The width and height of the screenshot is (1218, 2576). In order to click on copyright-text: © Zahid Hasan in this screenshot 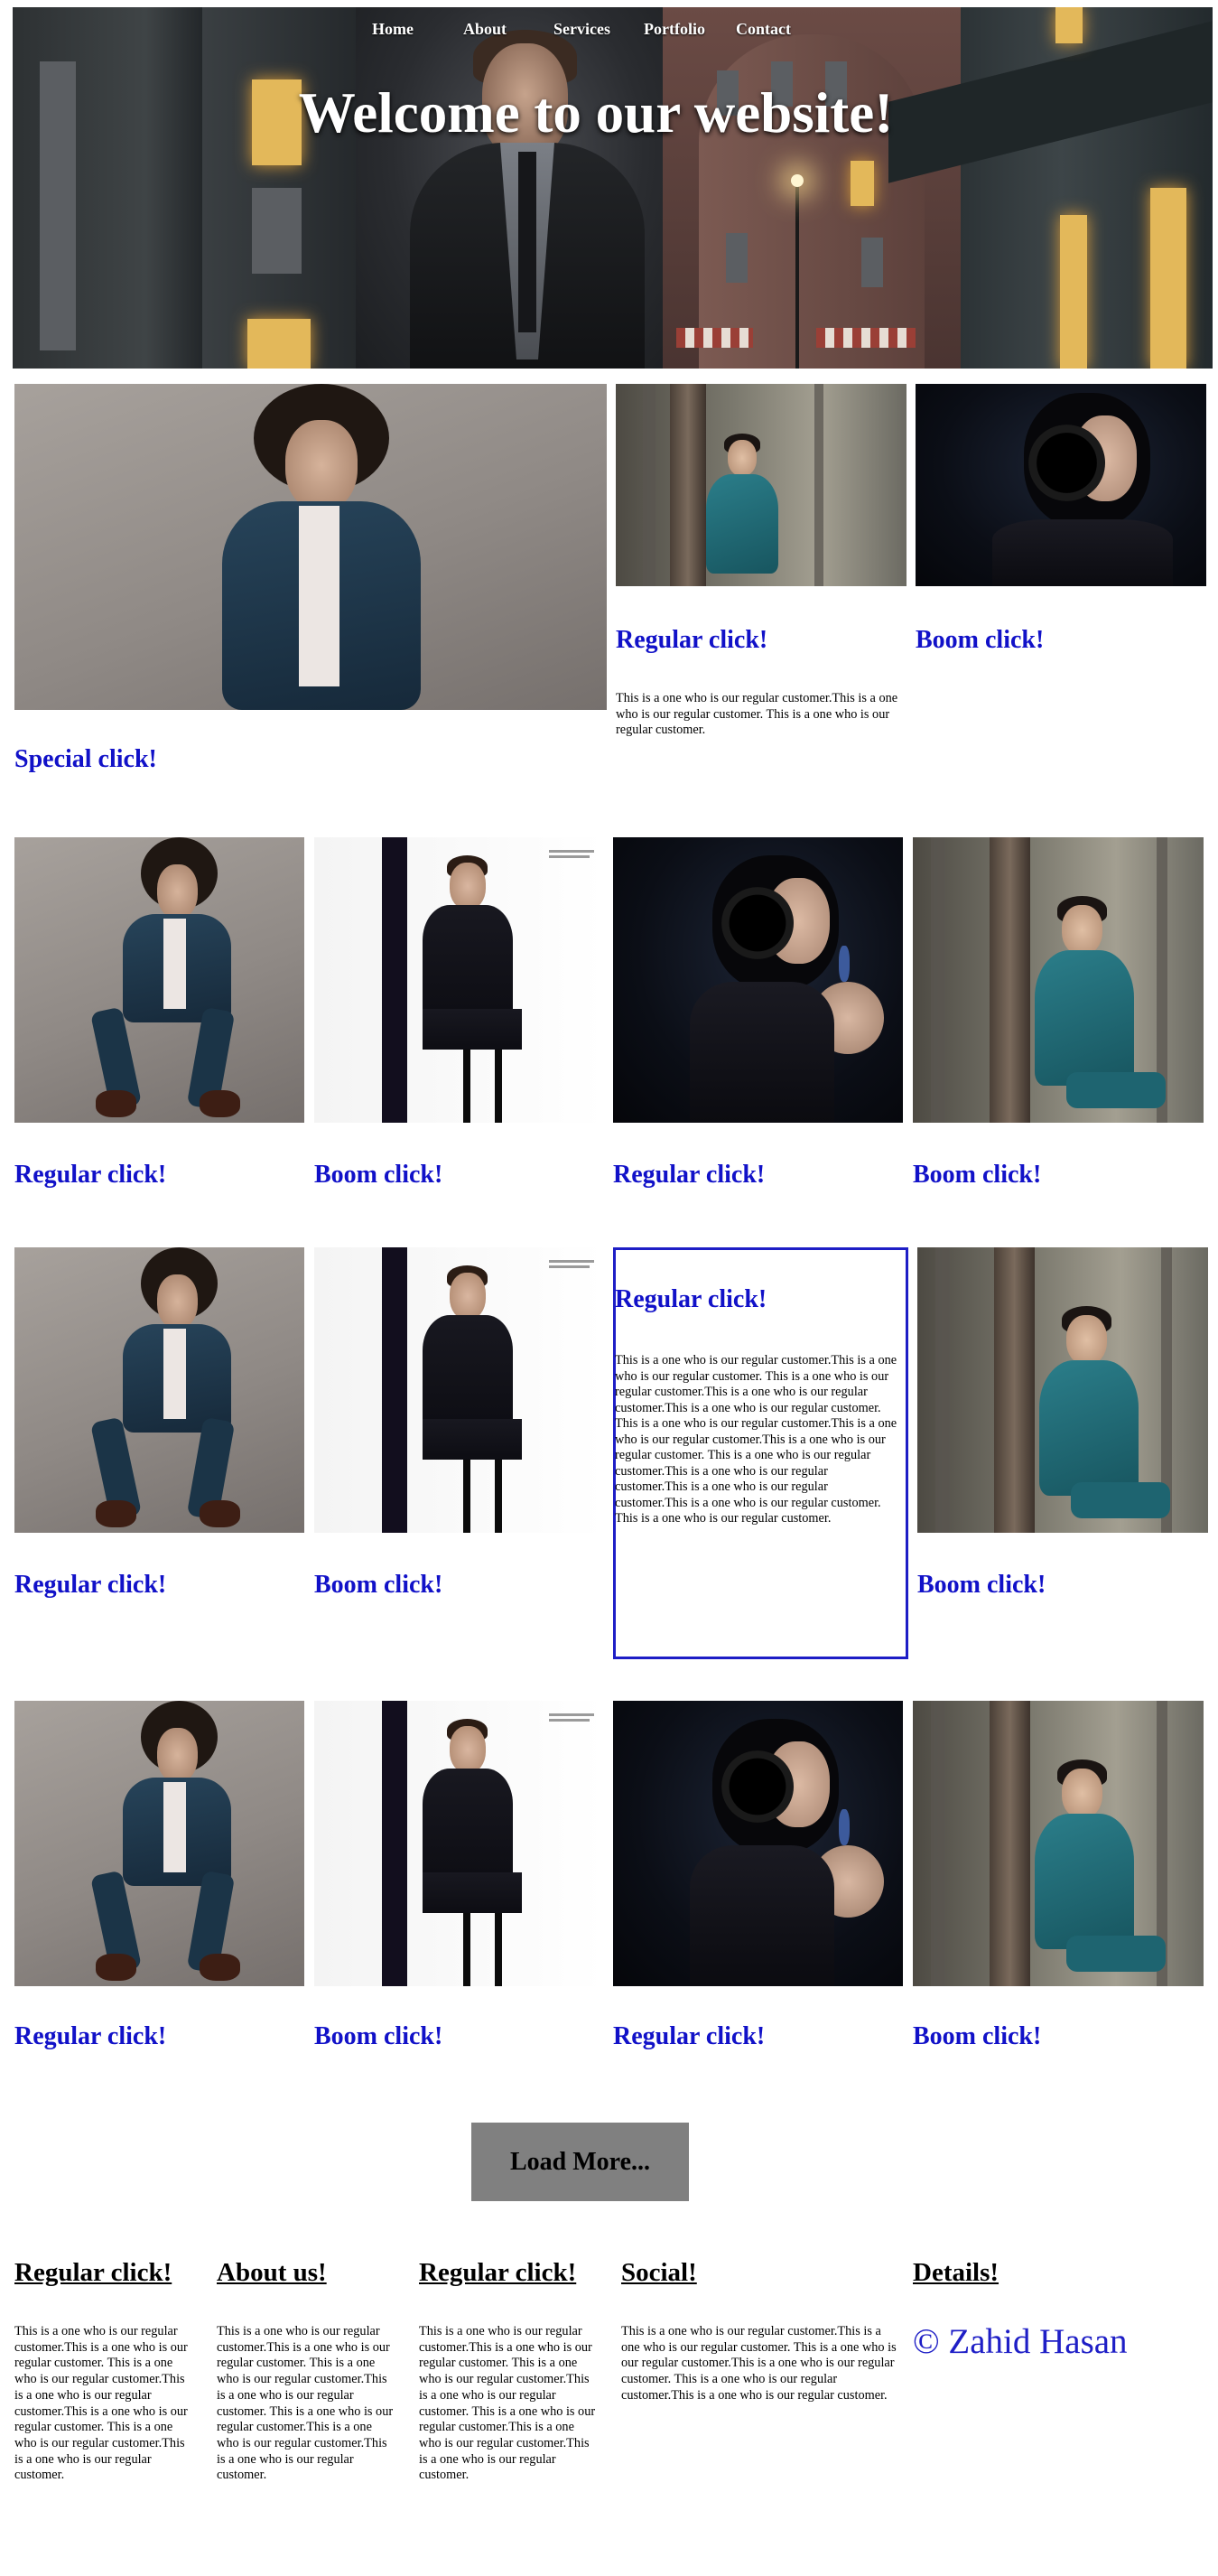, I will do `click(1020, 2341)`.